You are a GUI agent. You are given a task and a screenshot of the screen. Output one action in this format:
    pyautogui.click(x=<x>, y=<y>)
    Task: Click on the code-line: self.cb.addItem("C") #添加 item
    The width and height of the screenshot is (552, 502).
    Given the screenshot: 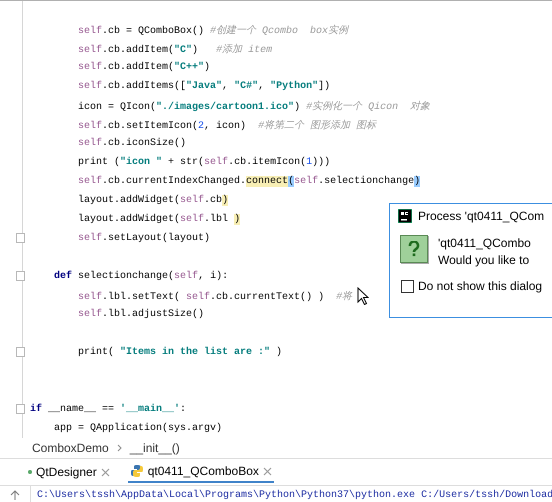 What is the action you would take?
    pyautogui.click(x=174, y=49)
    